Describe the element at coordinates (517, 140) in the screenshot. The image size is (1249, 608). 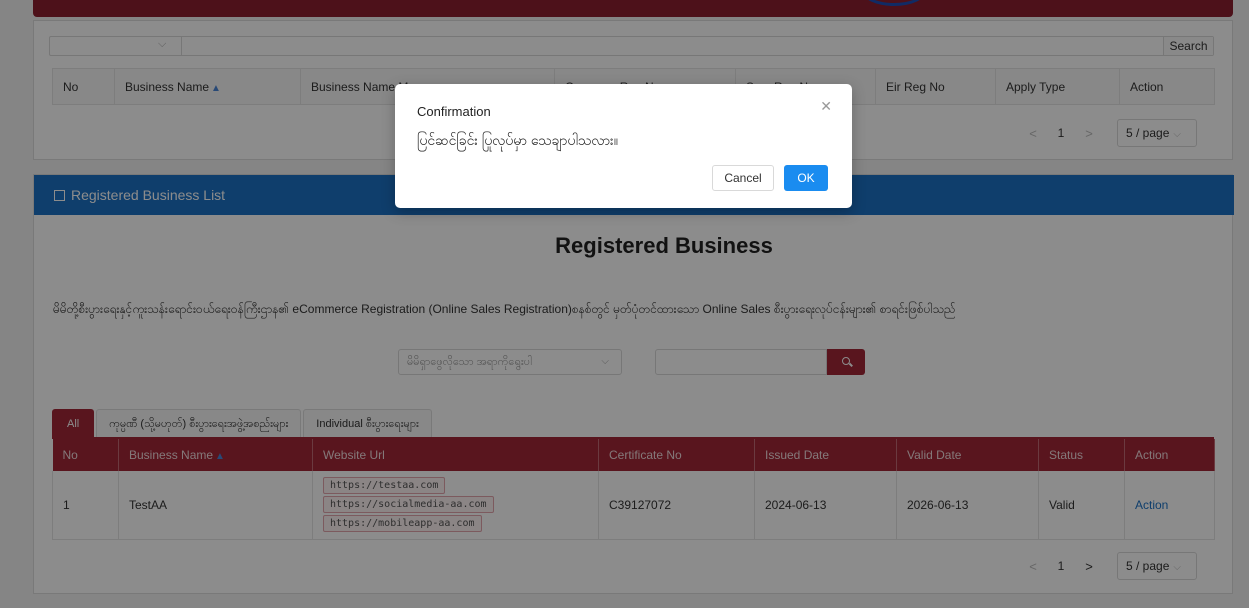
I see `dialog-message: ပြင်ဆင်ခြင်း ပြုလုပ်မှာ သေချာပါသလား။` at that location.